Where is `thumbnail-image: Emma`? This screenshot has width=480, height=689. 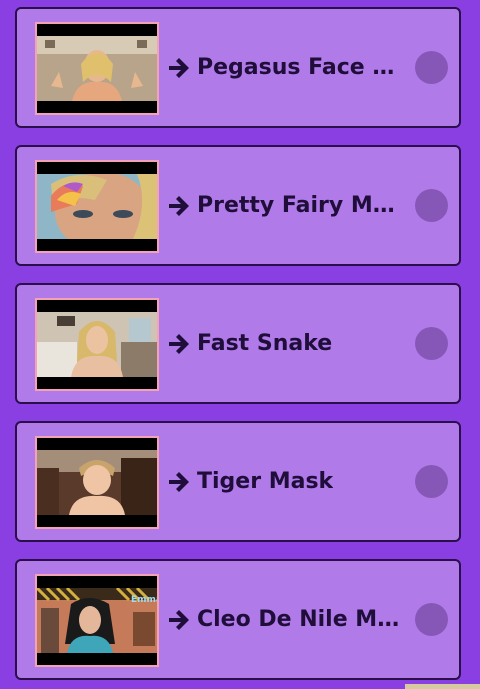
thumbnail-image: Emma is located at coordinates (97, 620).